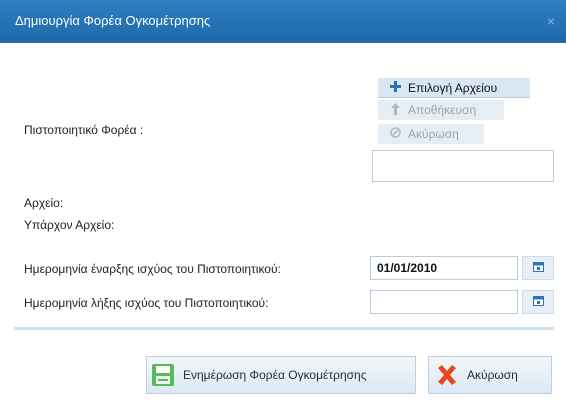  Describe the element at coordinates (69, 225) in the screenshot. I see `existing-file-label: Υπάρχον Αρχείο:` at that location.